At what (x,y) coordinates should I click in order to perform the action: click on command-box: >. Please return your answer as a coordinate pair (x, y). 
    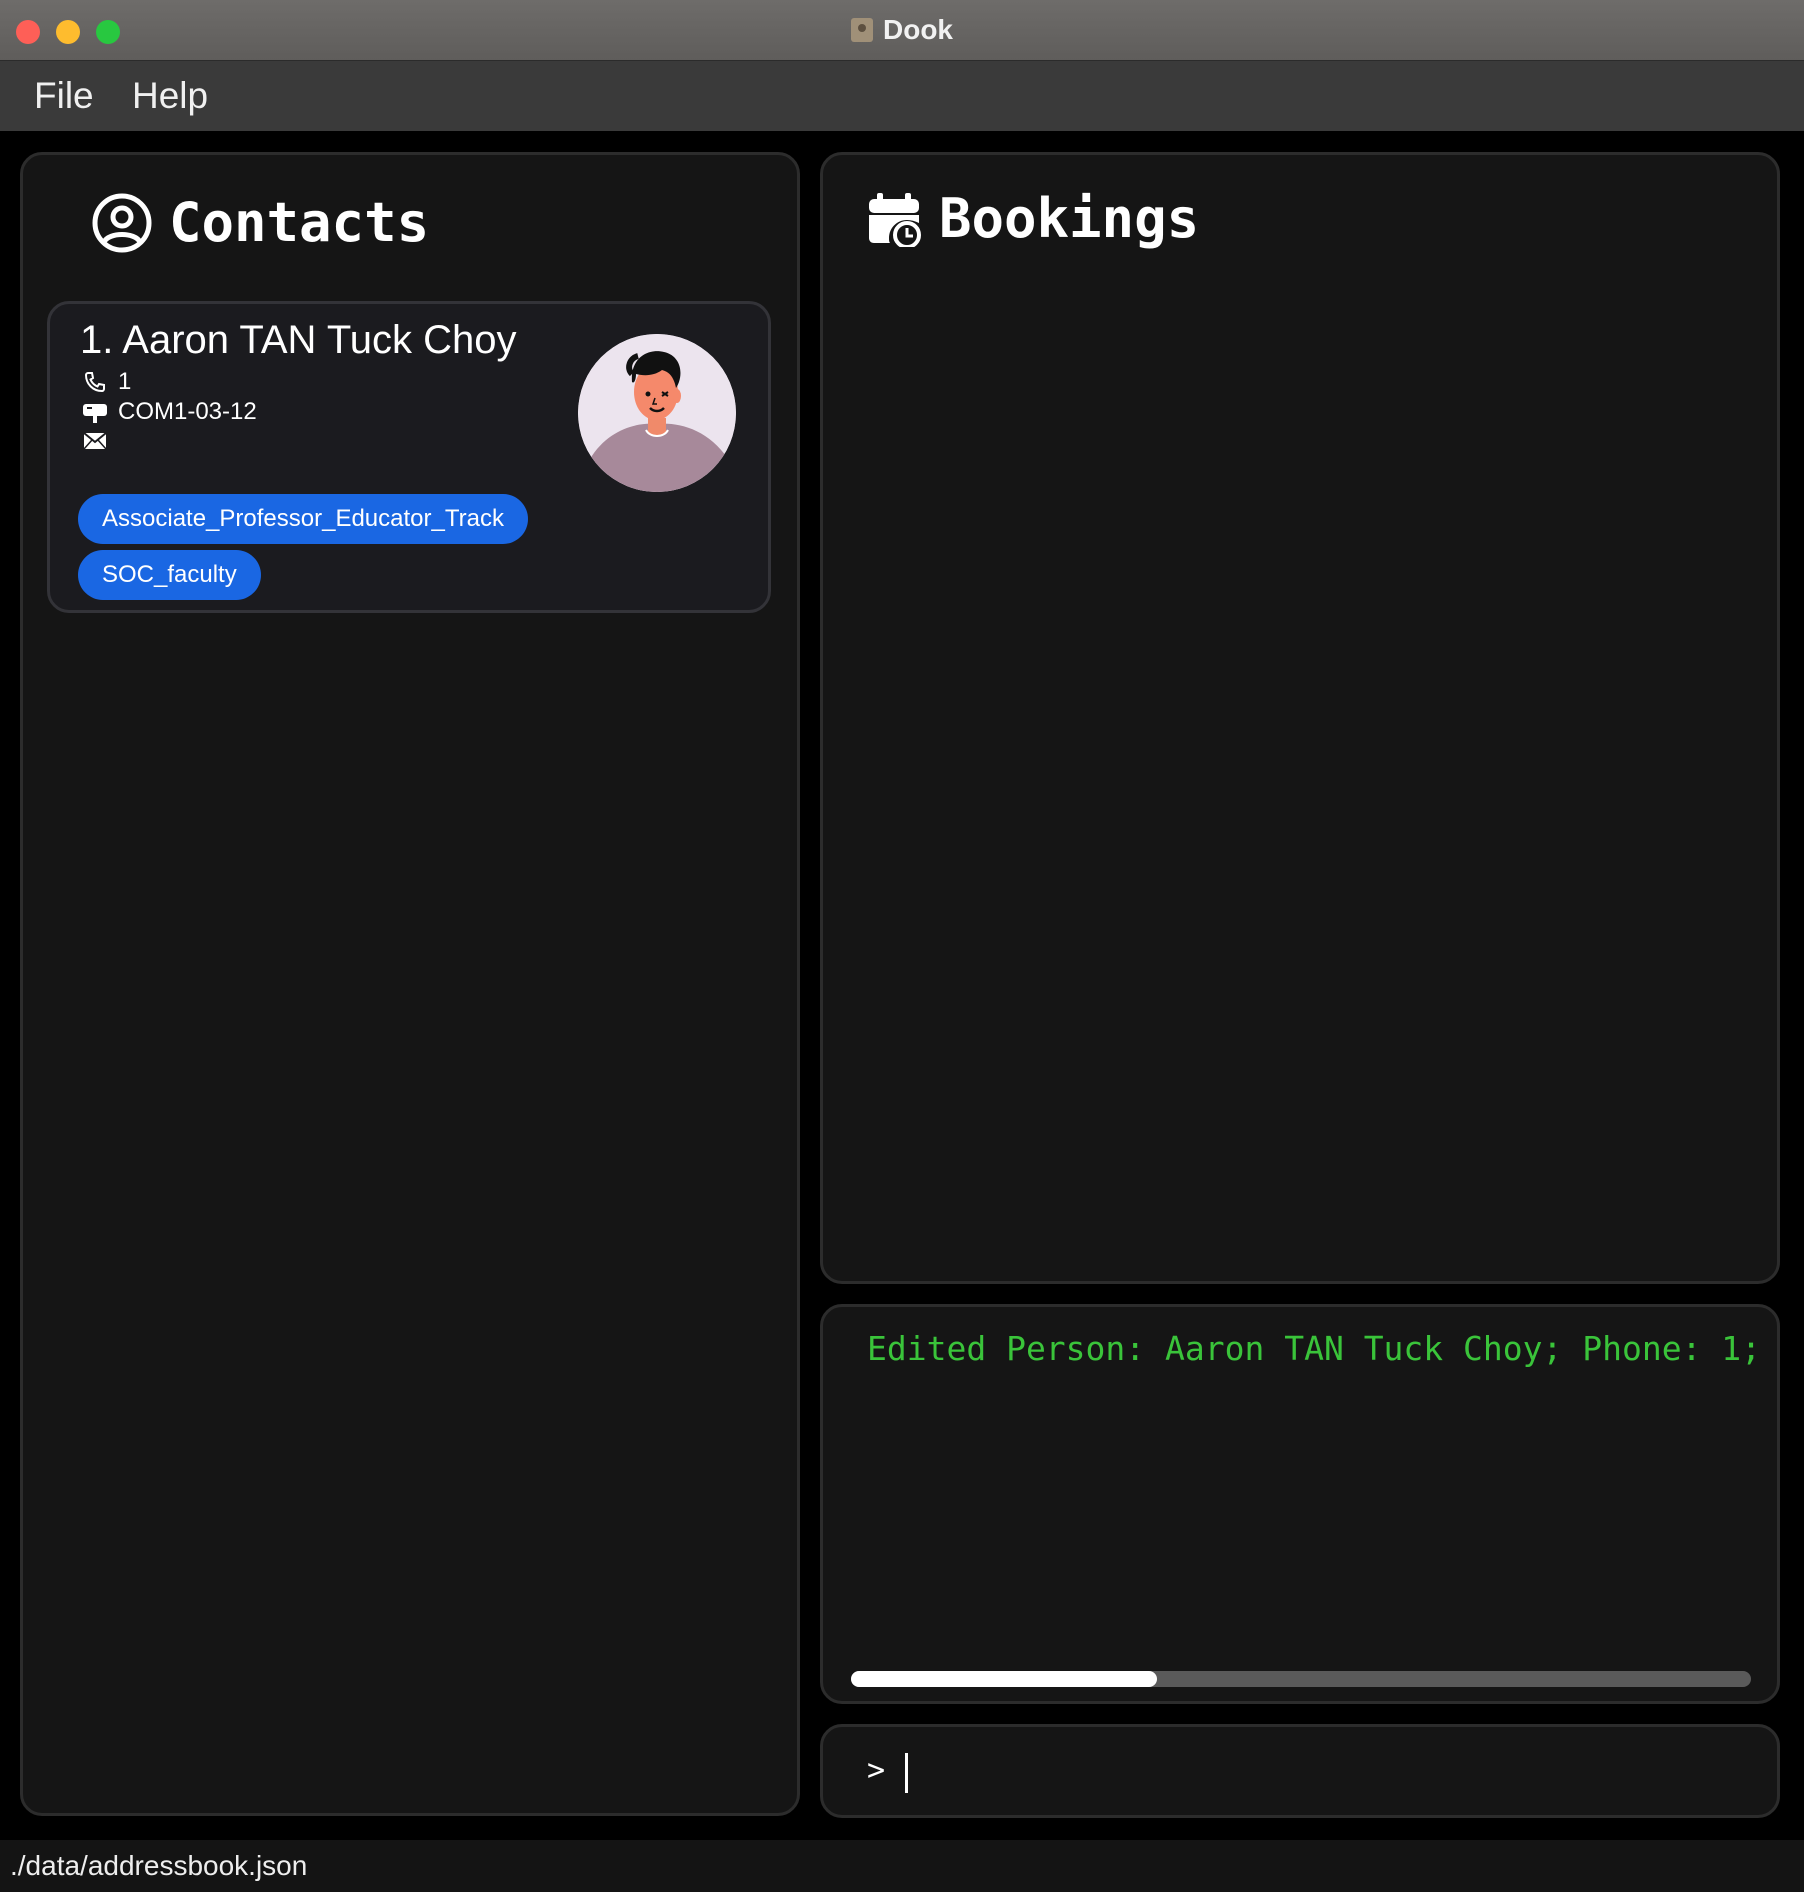
    Looking at the image, I should click on (1300, 1771).